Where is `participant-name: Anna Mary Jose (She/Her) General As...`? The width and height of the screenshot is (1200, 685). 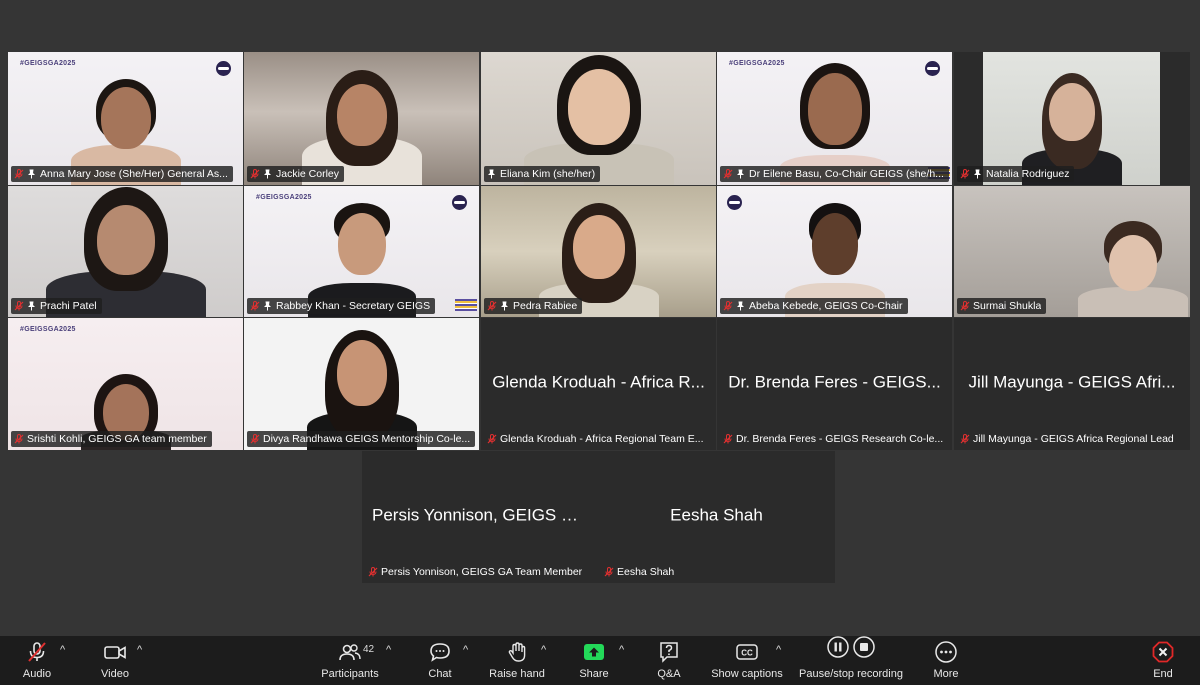
participant-name: Anna Mary Jose (She/Her) General As... is located at coordinates (134, 174).